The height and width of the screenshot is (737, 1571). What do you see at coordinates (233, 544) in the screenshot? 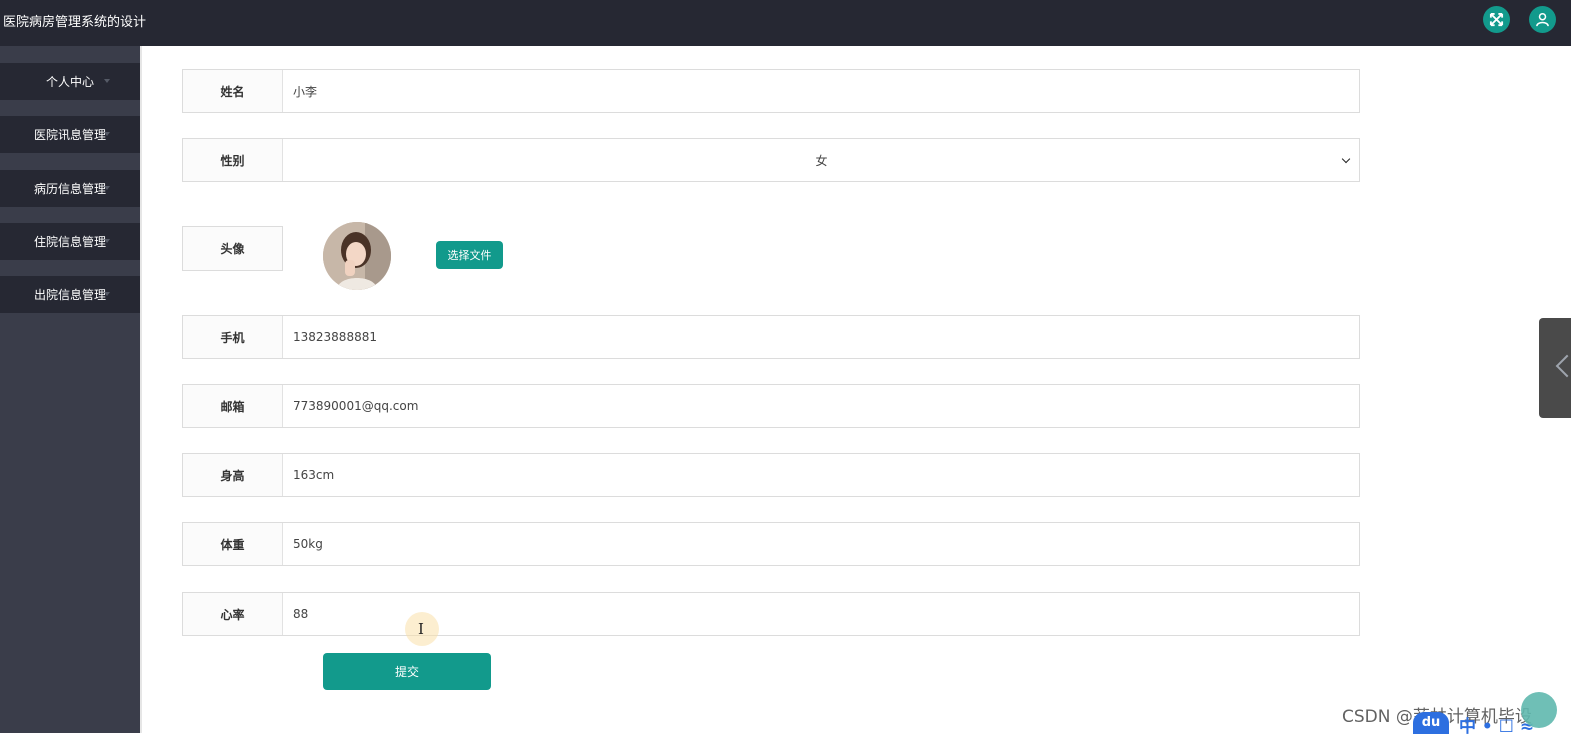
I see `weight-label: 体重` at bounding box center [233, 544].